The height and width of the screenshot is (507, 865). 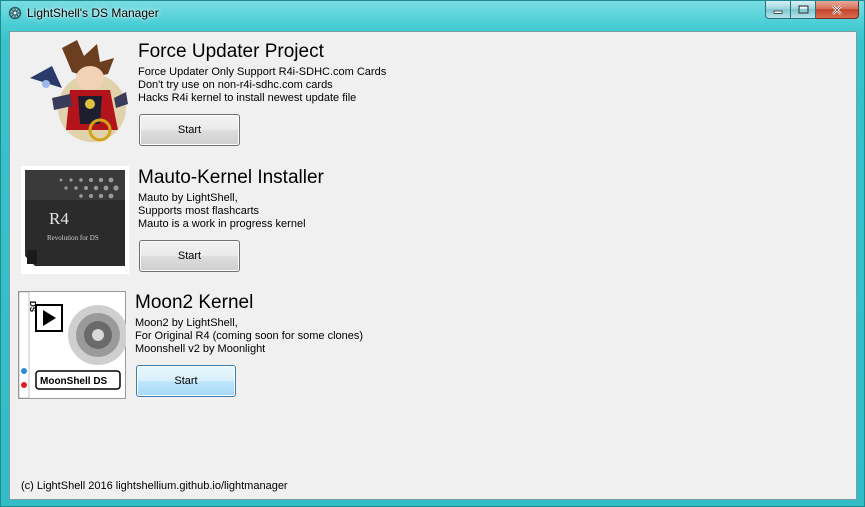 What do you see at coordinates (72, 345) in the screenshot?
I see `moonshell-box-art: DS MoonShell DS` at bounding box center [72, 345].